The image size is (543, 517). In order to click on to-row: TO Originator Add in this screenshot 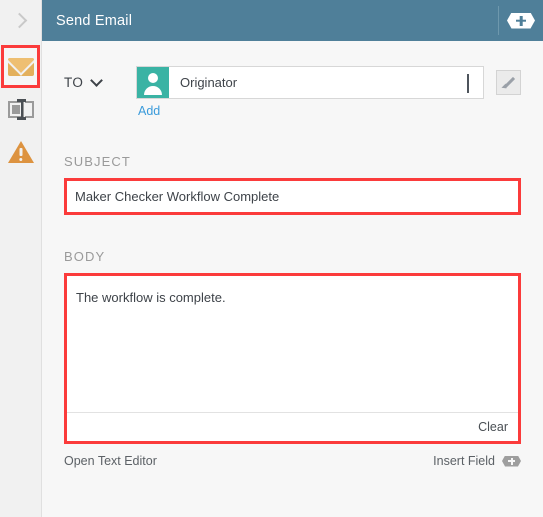, I will do `click(292, 80)`.